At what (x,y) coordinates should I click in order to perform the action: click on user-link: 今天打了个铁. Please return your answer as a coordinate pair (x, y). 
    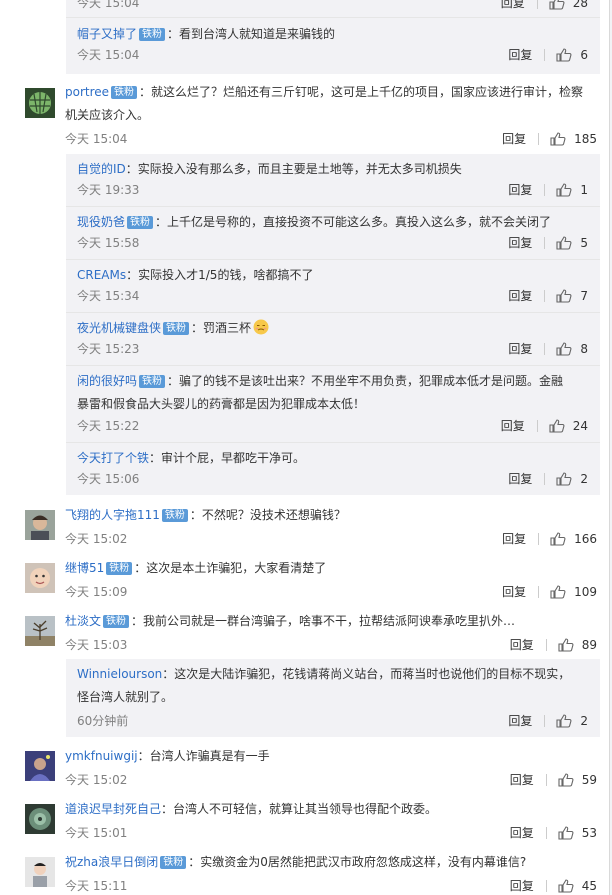
    Looking at the image, I should click on (113, 458).